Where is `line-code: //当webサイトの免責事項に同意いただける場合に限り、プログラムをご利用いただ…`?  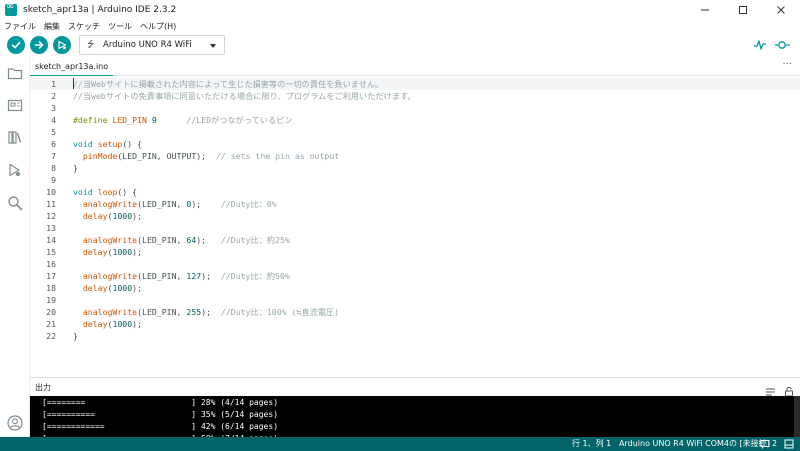 line-code: //当webサイトの免責事項に同意いただける場合に限り、プログラムをご利用いただ… is located at coordinates (244, 96).